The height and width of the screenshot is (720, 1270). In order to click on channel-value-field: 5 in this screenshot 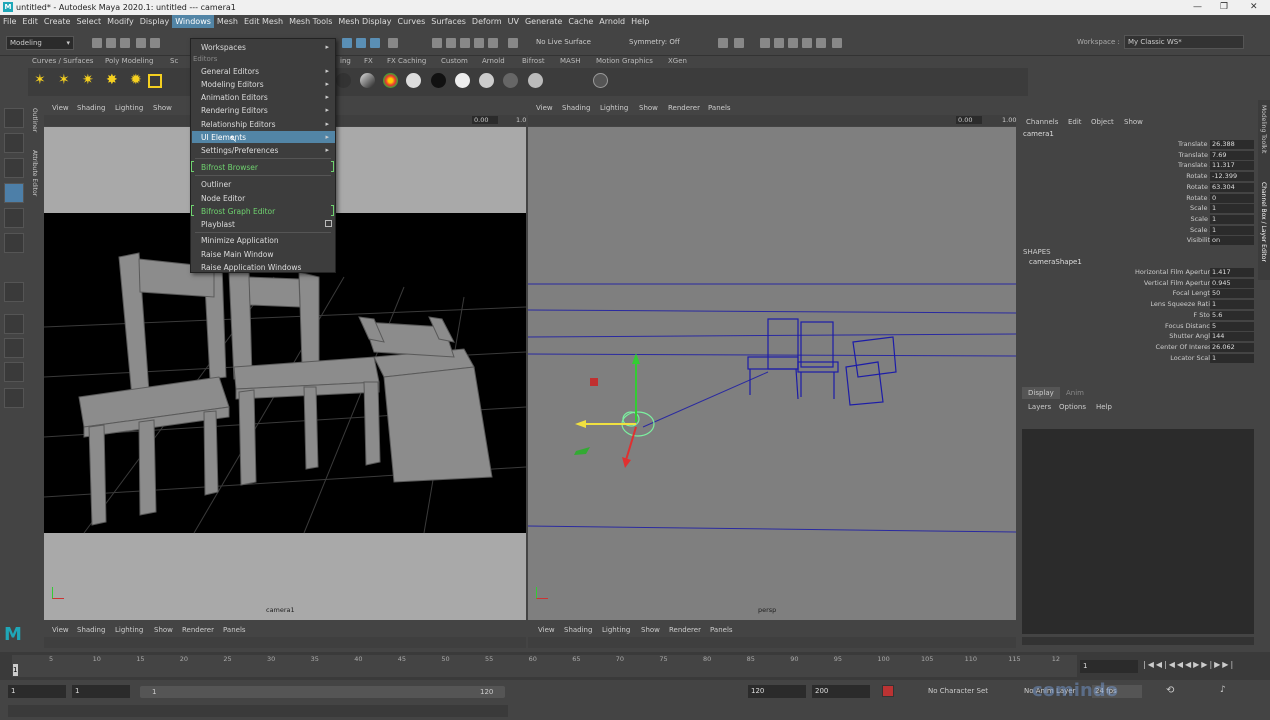, I will do `click(1232, 326)`.